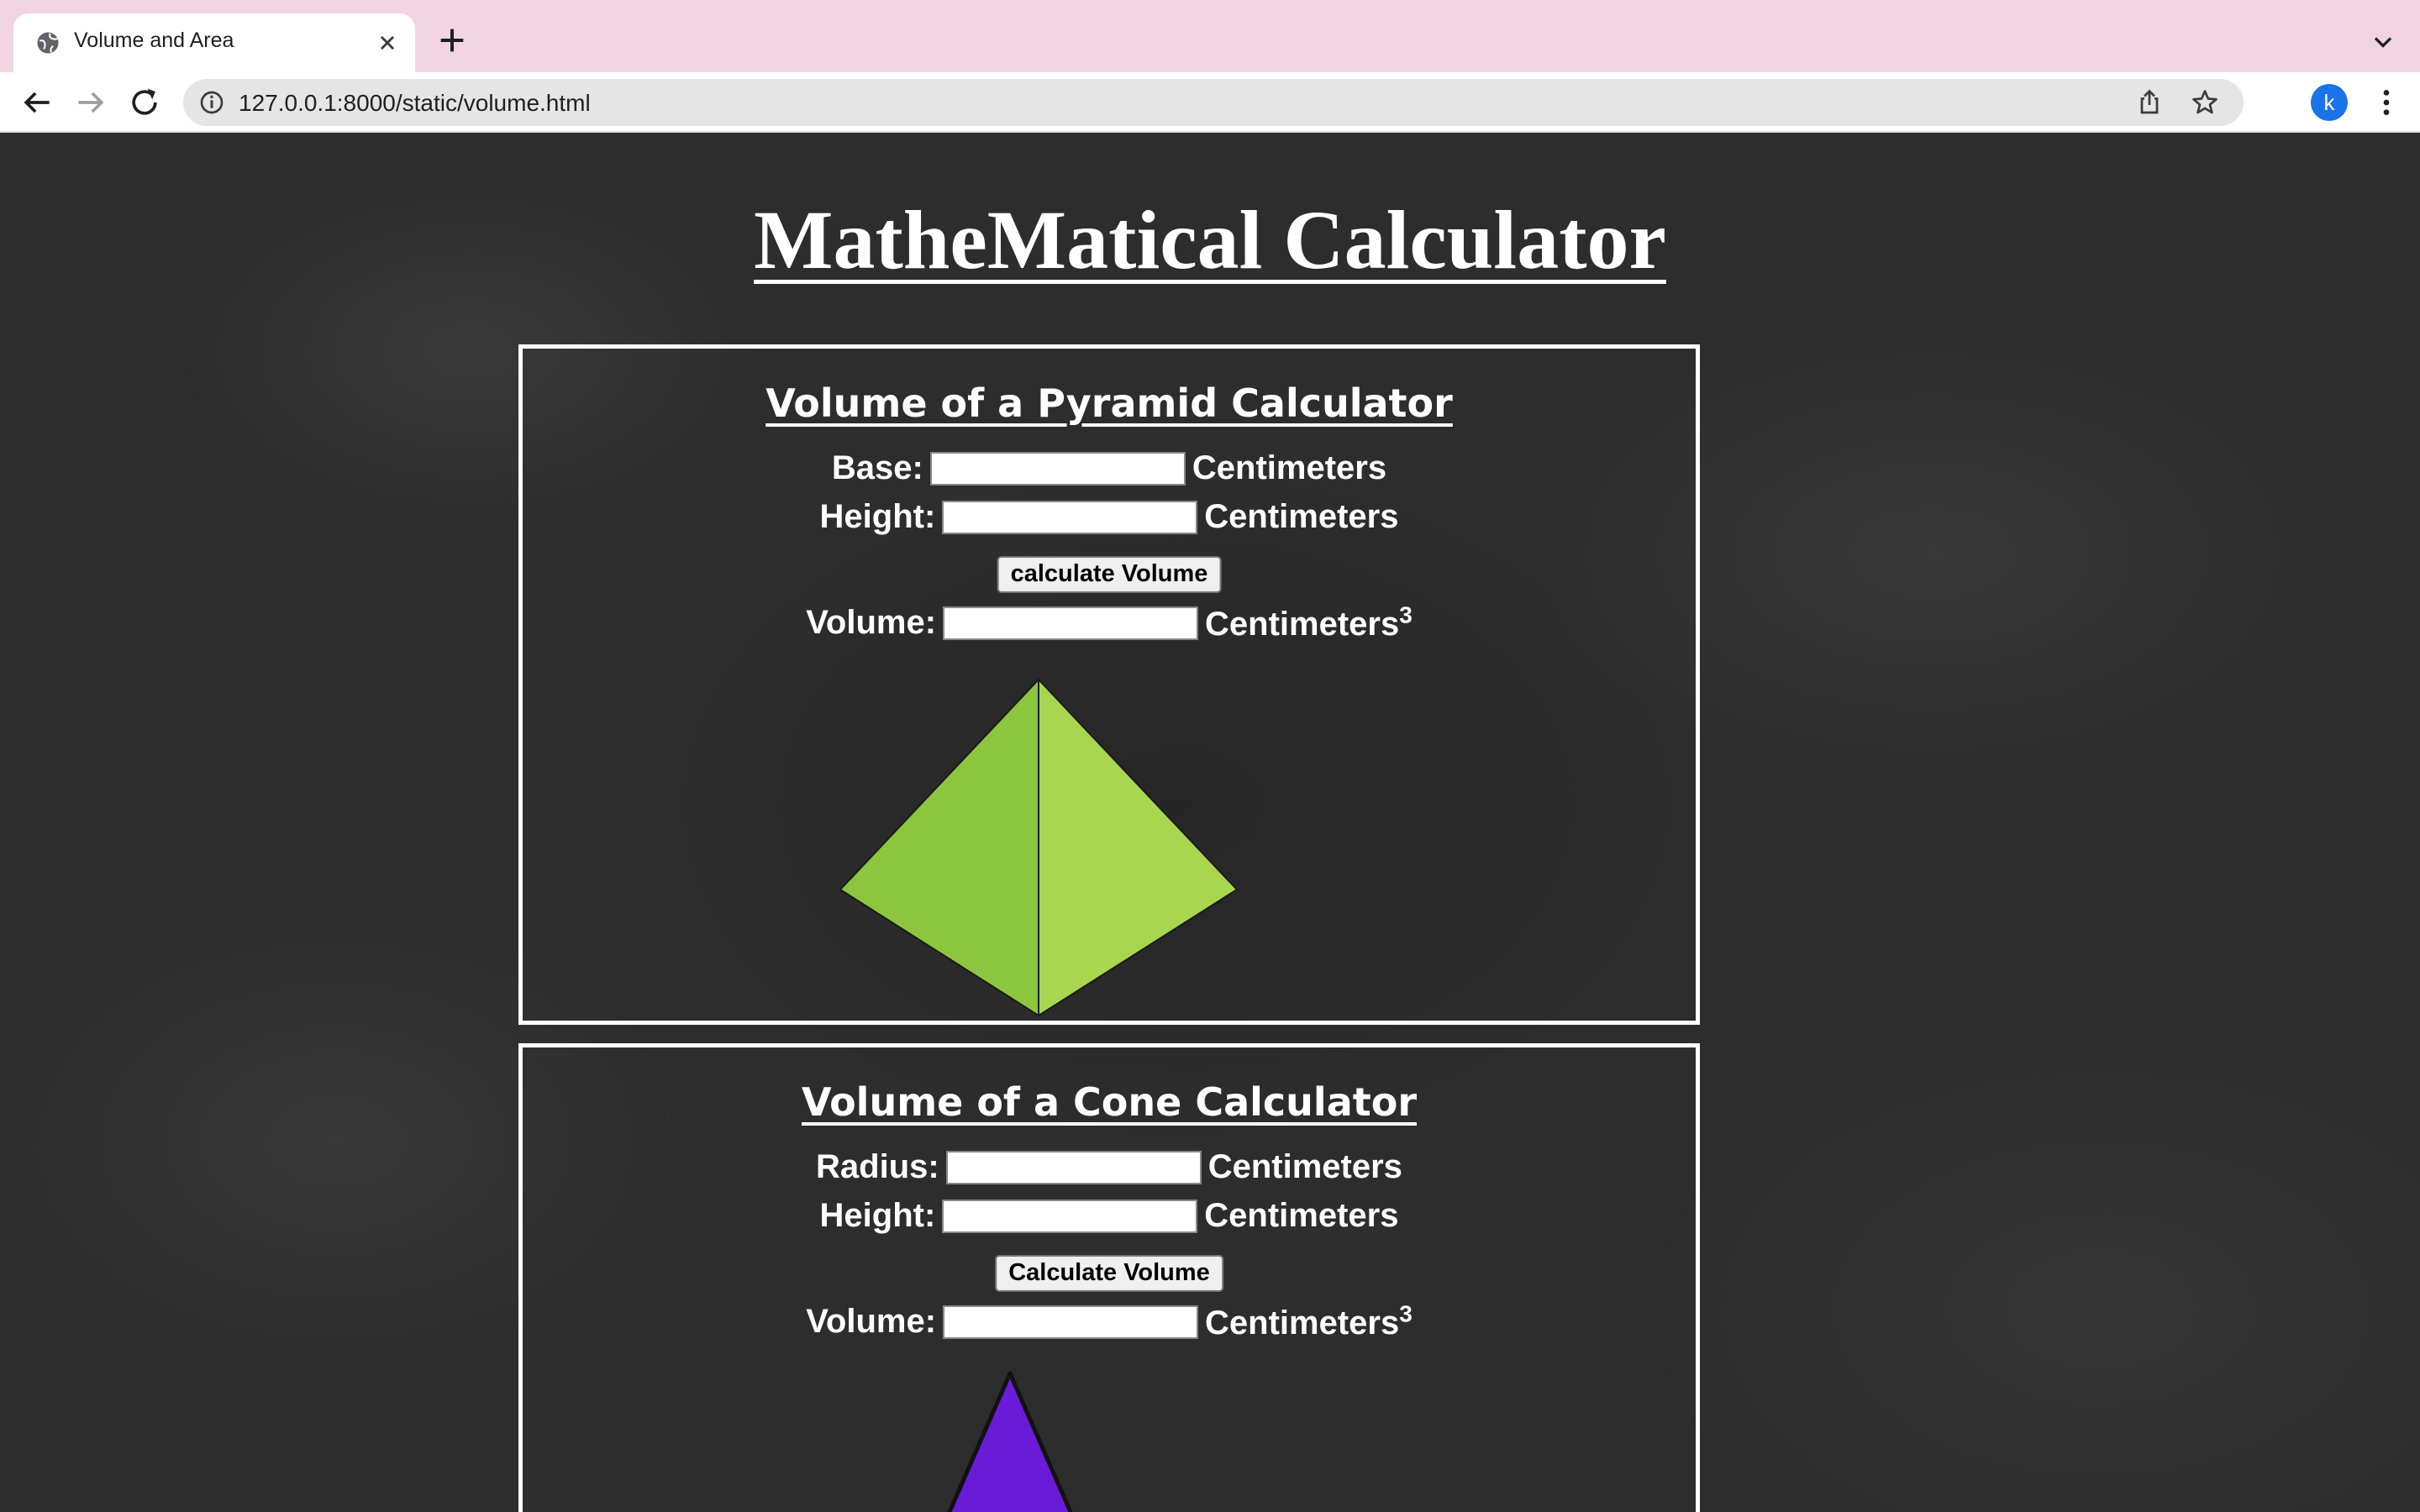 The width and height of the screenshot is (2420, 1512). I want to click on share-icon, so click(2149, 102).